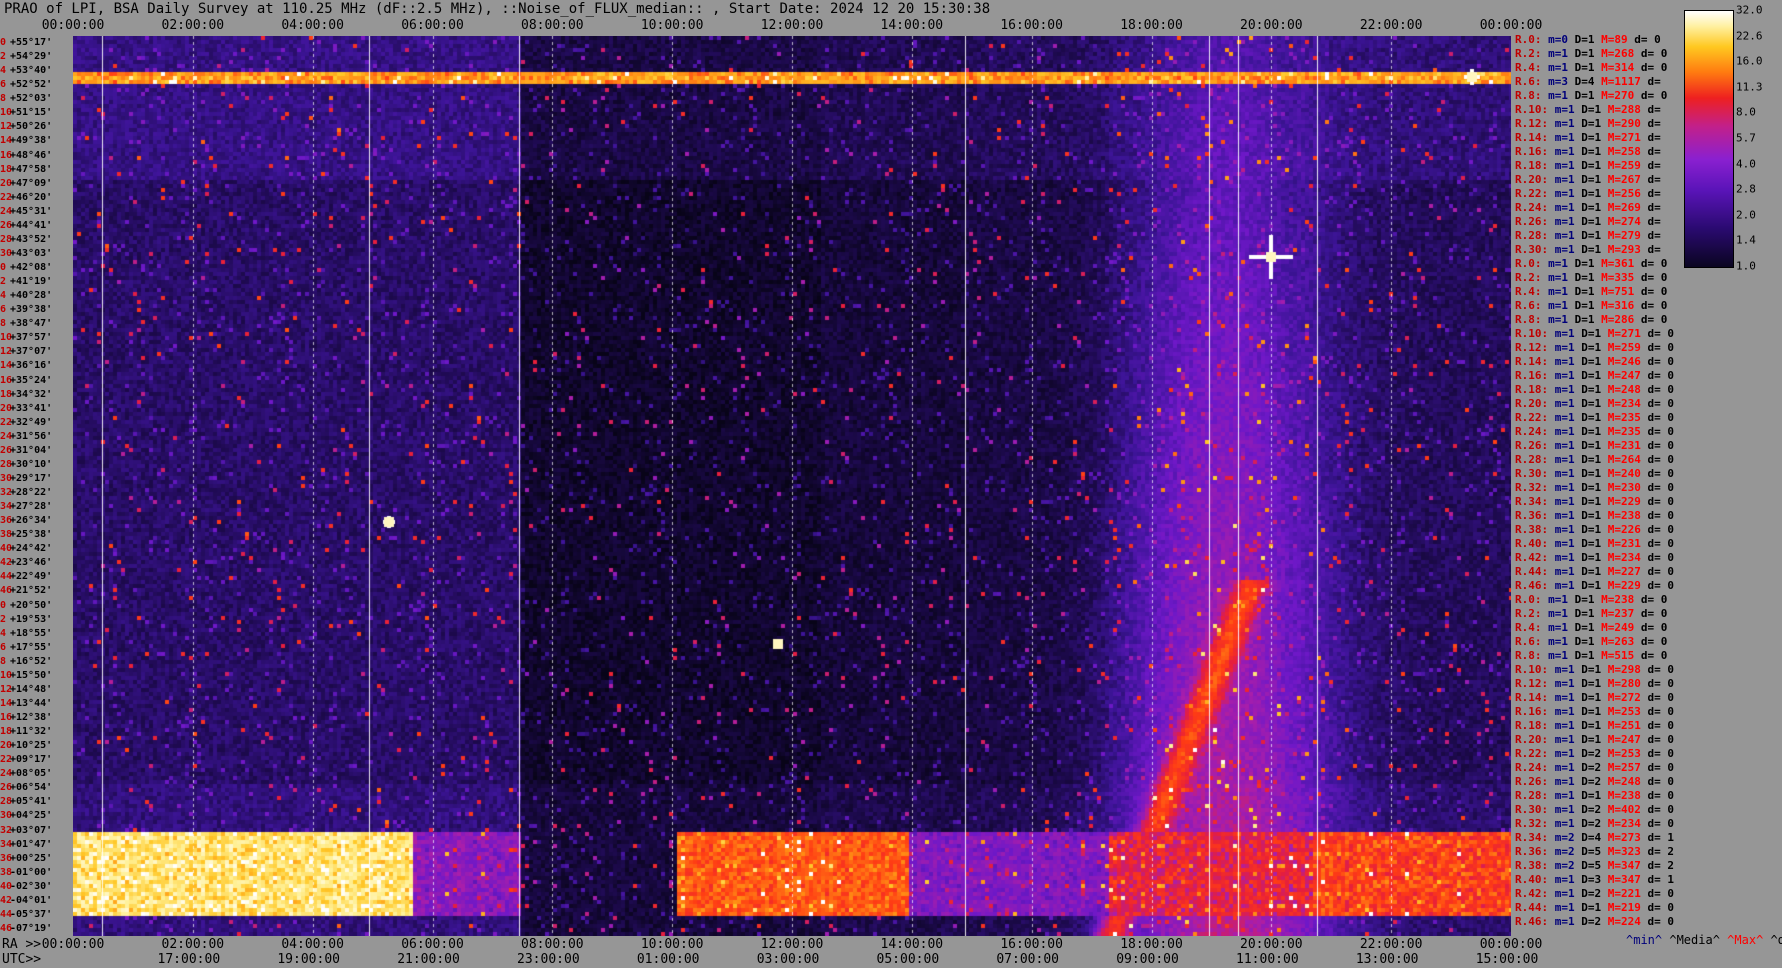 The height and width of the screenshot is (968, 1782). Describe the element at coordinates (36, 745) in the screenshot. I see `declination-row-label: 20+10°25'` at that location.